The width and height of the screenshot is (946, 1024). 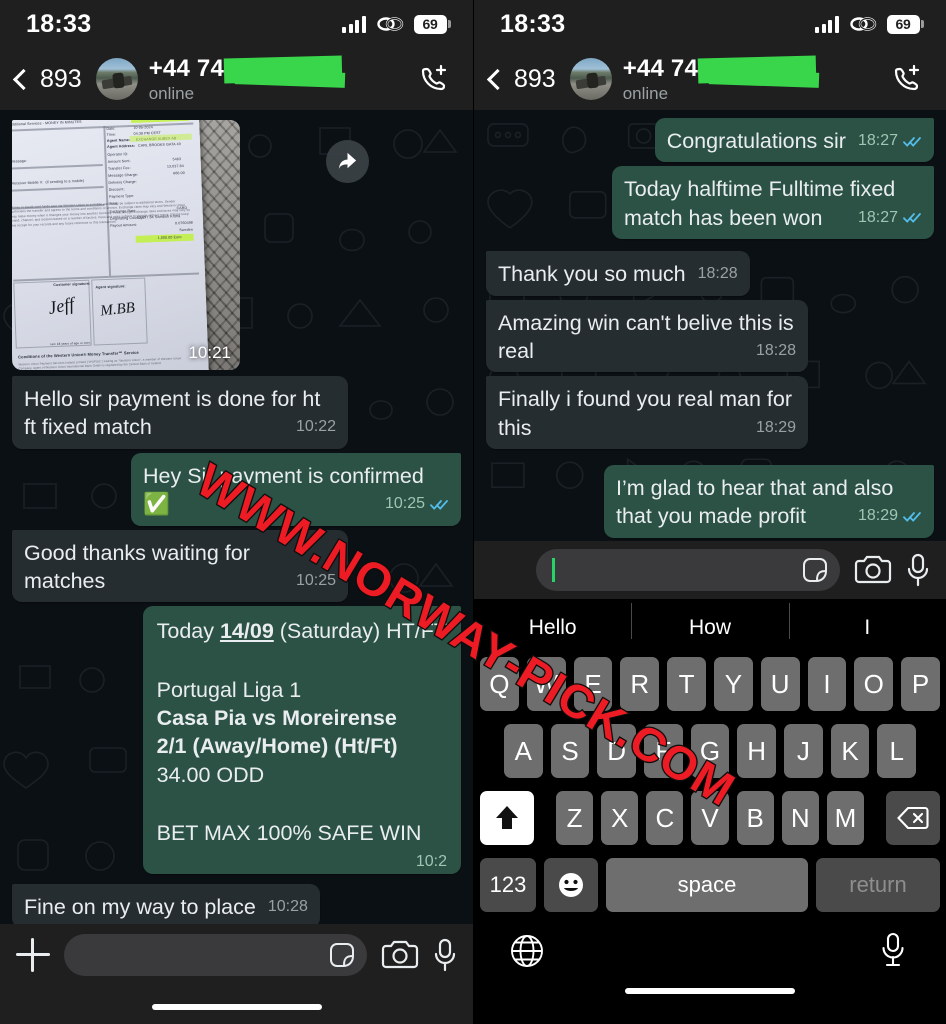 I want to click on key-q: Q, so click(x=499, y=684).